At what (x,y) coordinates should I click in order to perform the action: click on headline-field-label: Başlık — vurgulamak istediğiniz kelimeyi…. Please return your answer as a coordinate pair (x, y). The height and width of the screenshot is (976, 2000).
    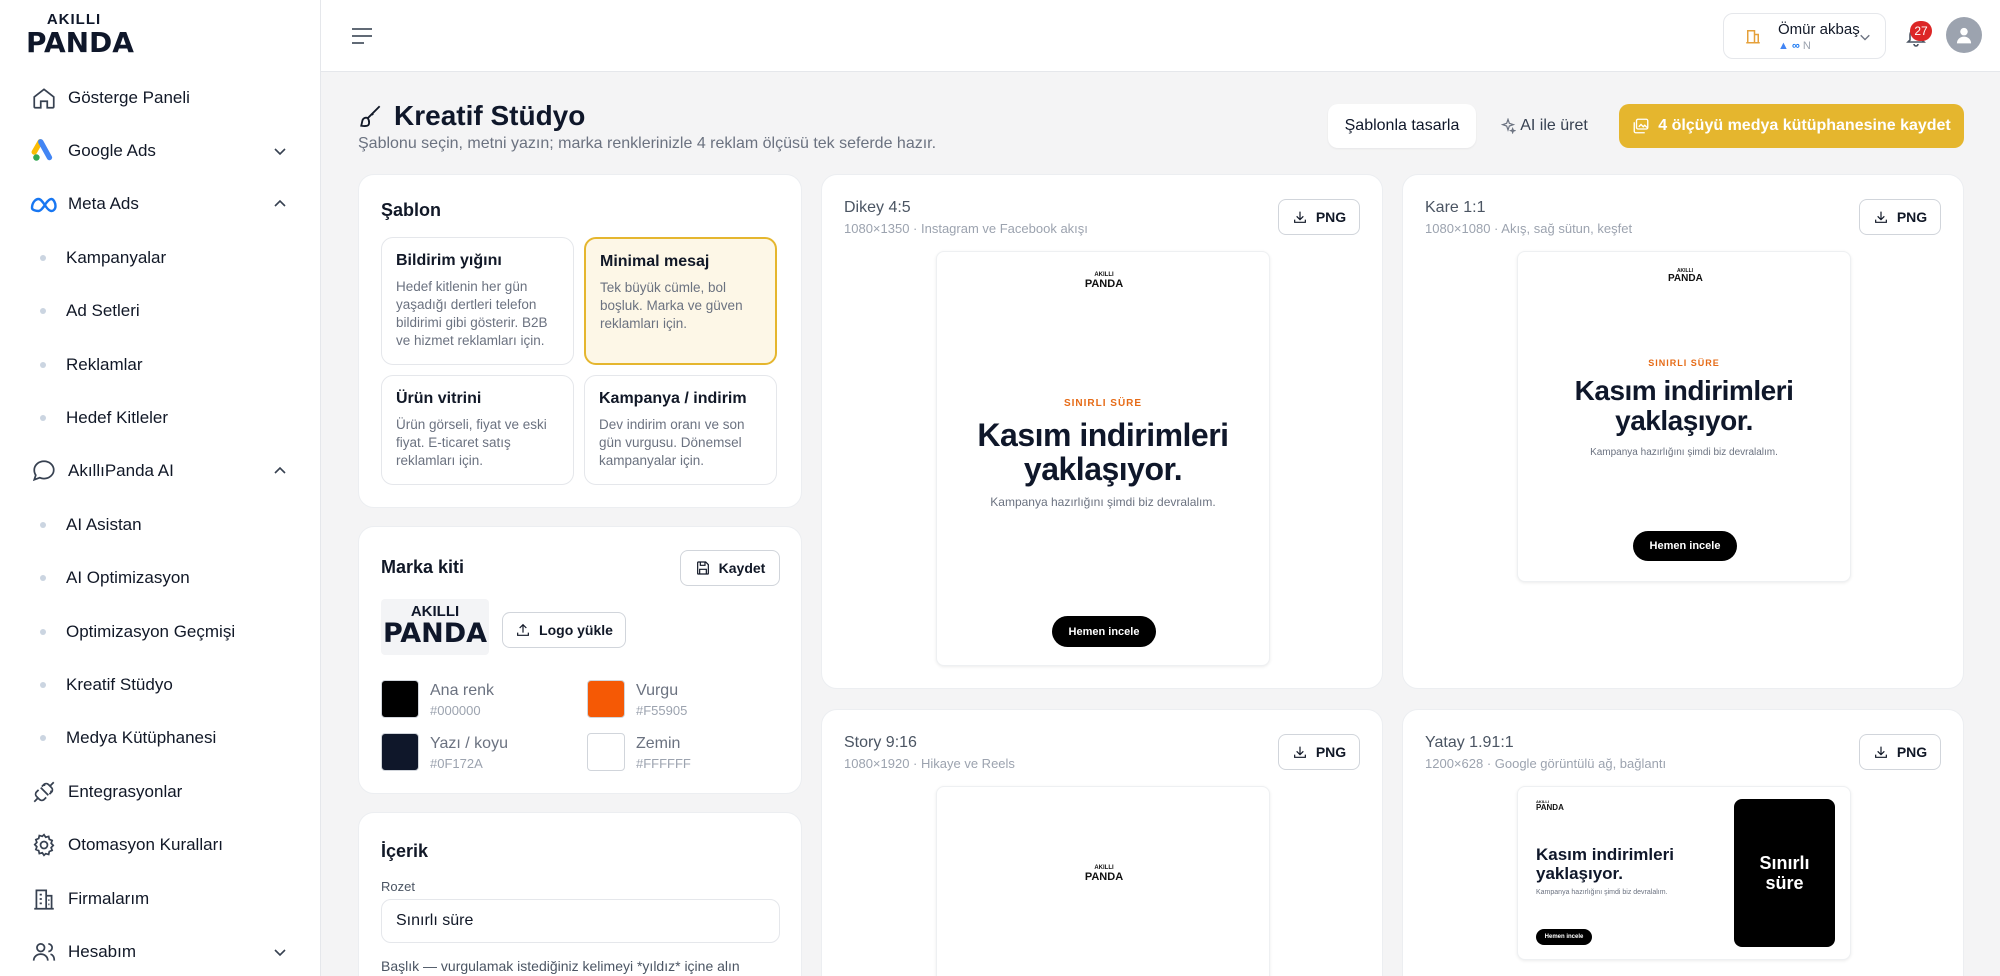
    Looking at the image, I should click on (560, 966).